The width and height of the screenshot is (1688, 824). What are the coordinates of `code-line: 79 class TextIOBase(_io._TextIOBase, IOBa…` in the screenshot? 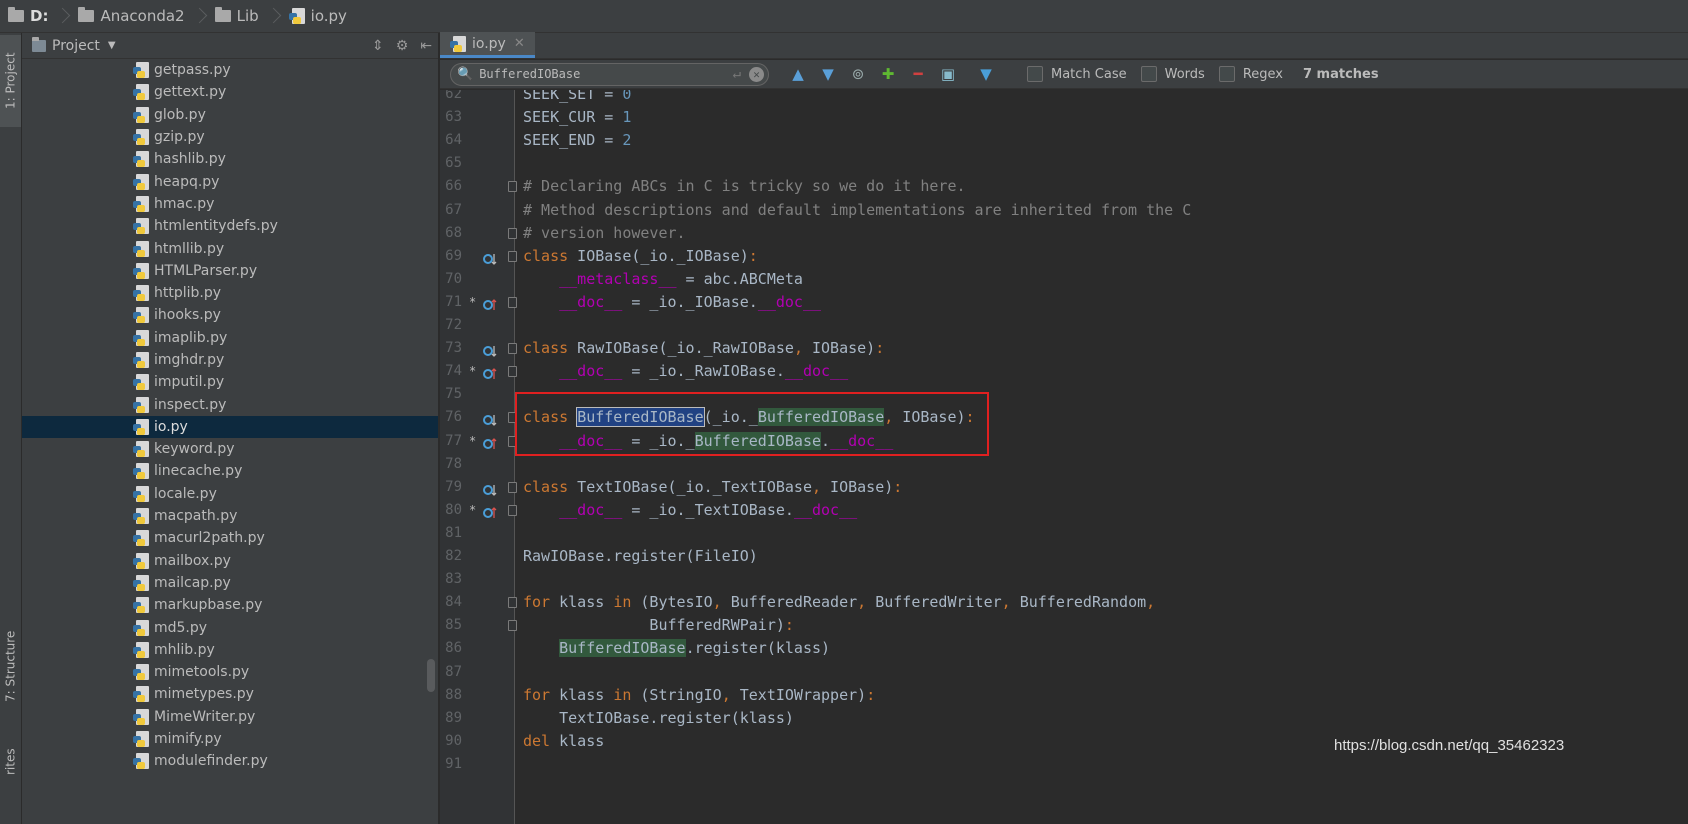 It's located at (1064, 487).